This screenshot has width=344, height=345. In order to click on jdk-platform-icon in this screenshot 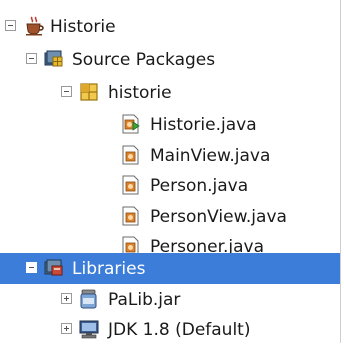, I will do `click(89, 329)`.